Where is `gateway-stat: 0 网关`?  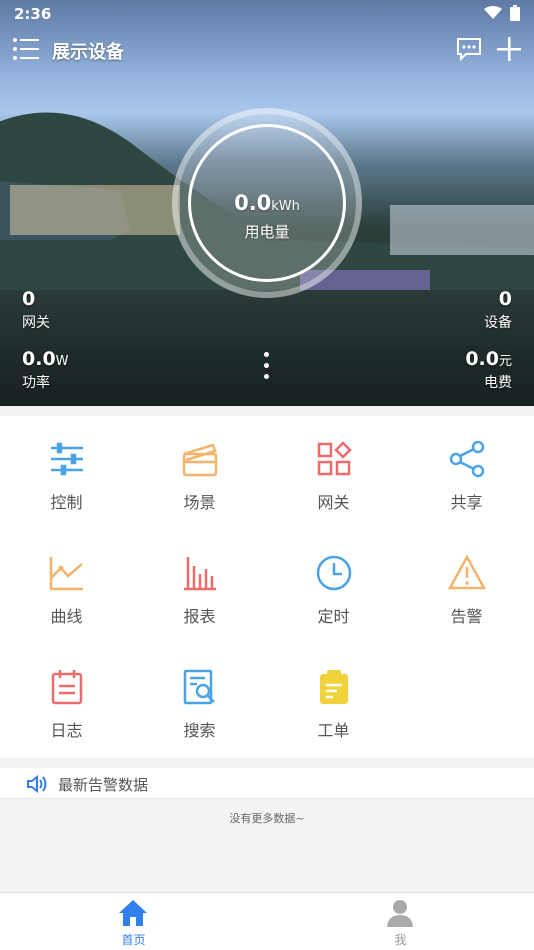
gateway-stat: 0 网关 is located at coordinates (36, 310).